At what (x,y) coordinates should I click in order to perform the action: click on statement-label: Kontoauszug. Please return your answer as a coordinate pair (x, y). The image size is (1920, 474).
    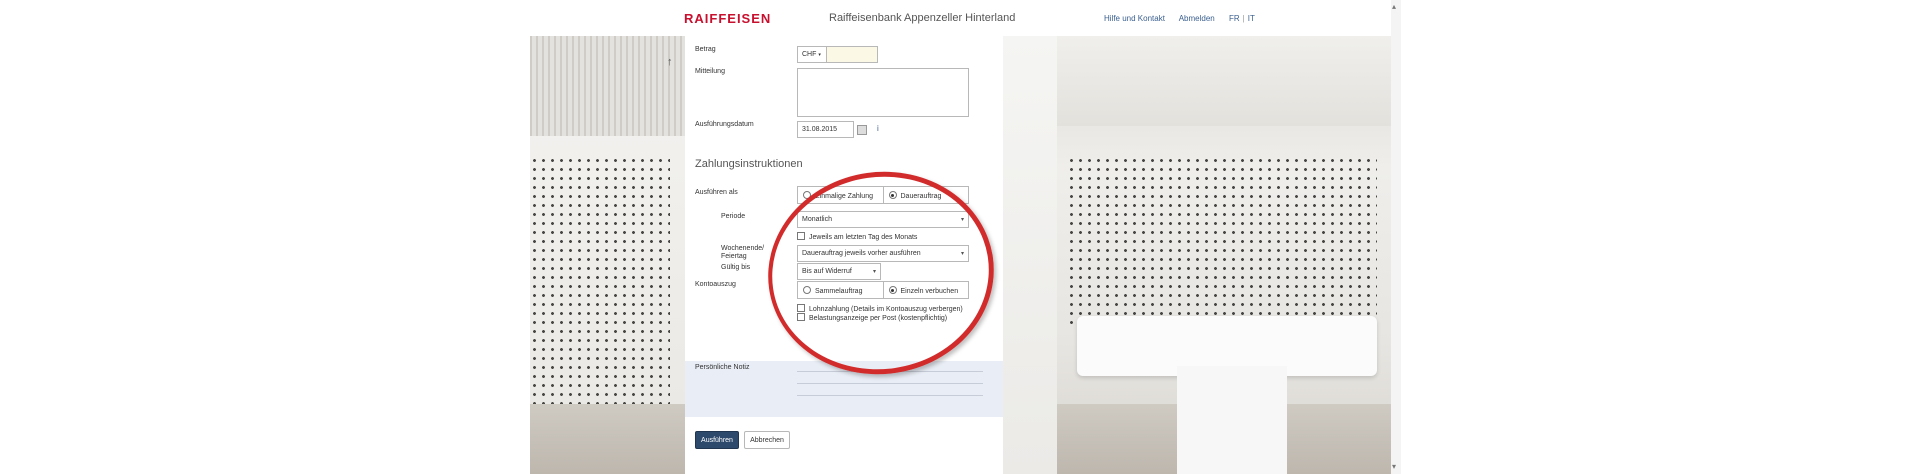
    Looking at the image, I should click on (715, 284).